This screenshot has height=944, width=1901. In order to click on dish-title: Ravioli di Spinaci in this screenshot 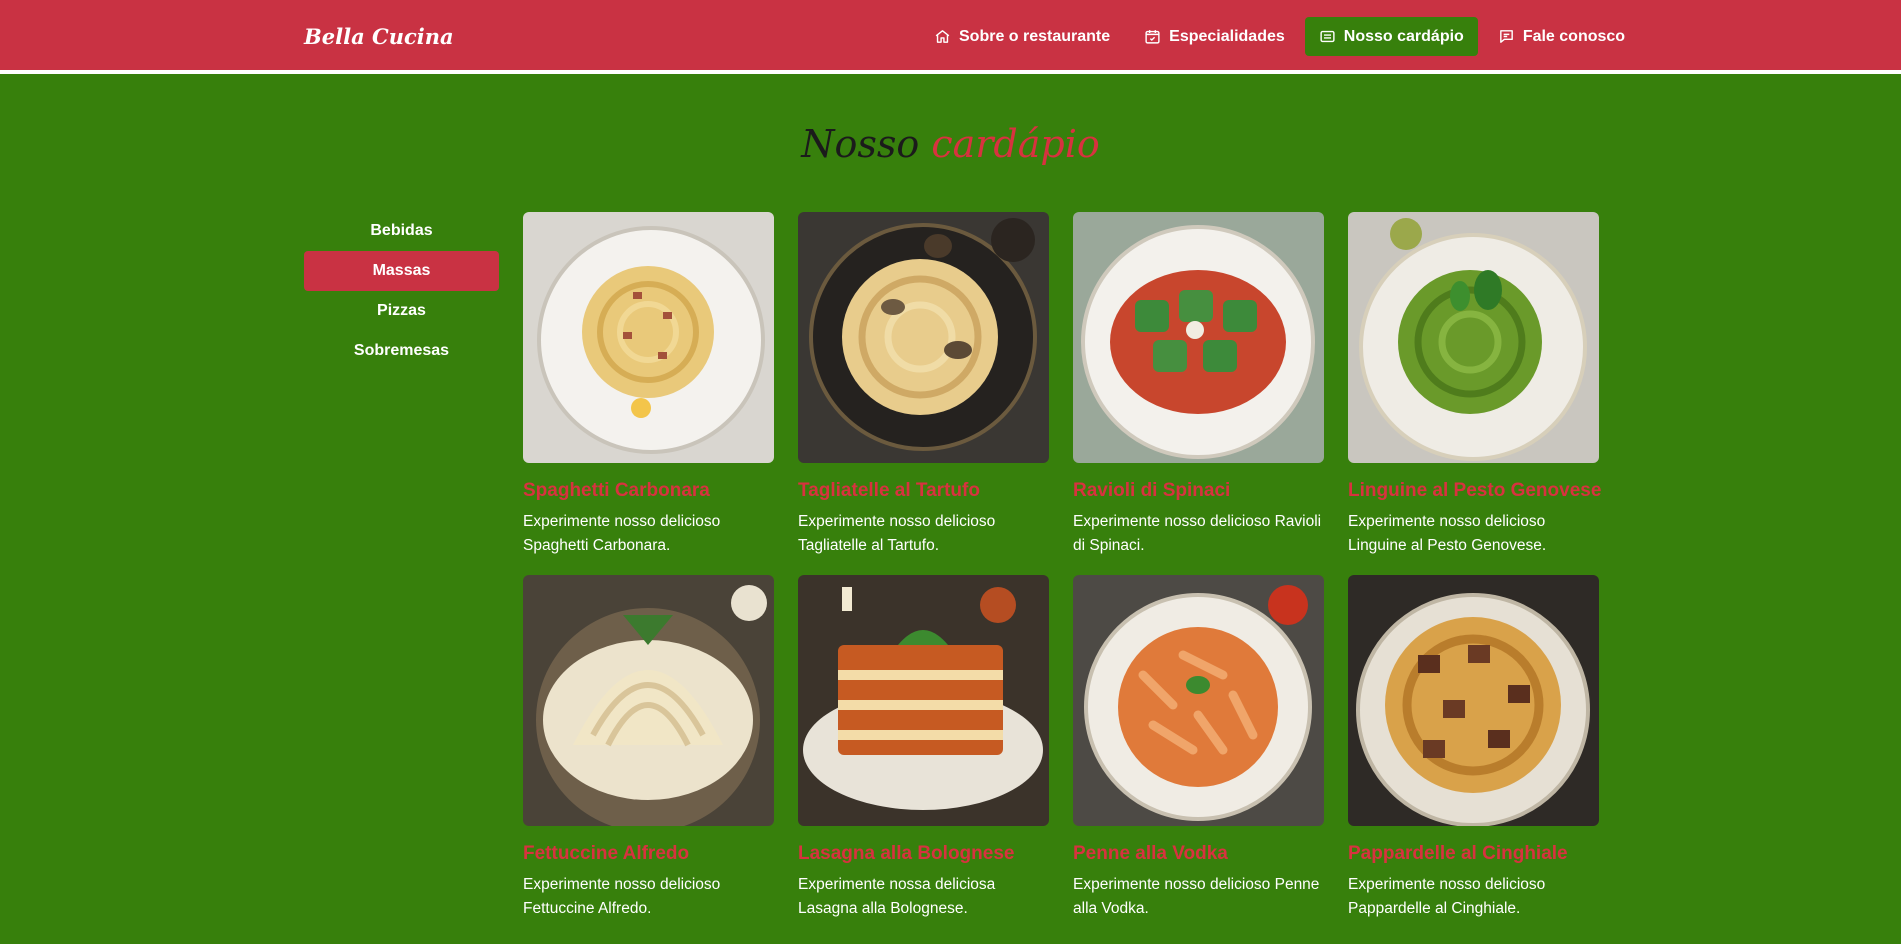, I will do `click(1198, 491)`.